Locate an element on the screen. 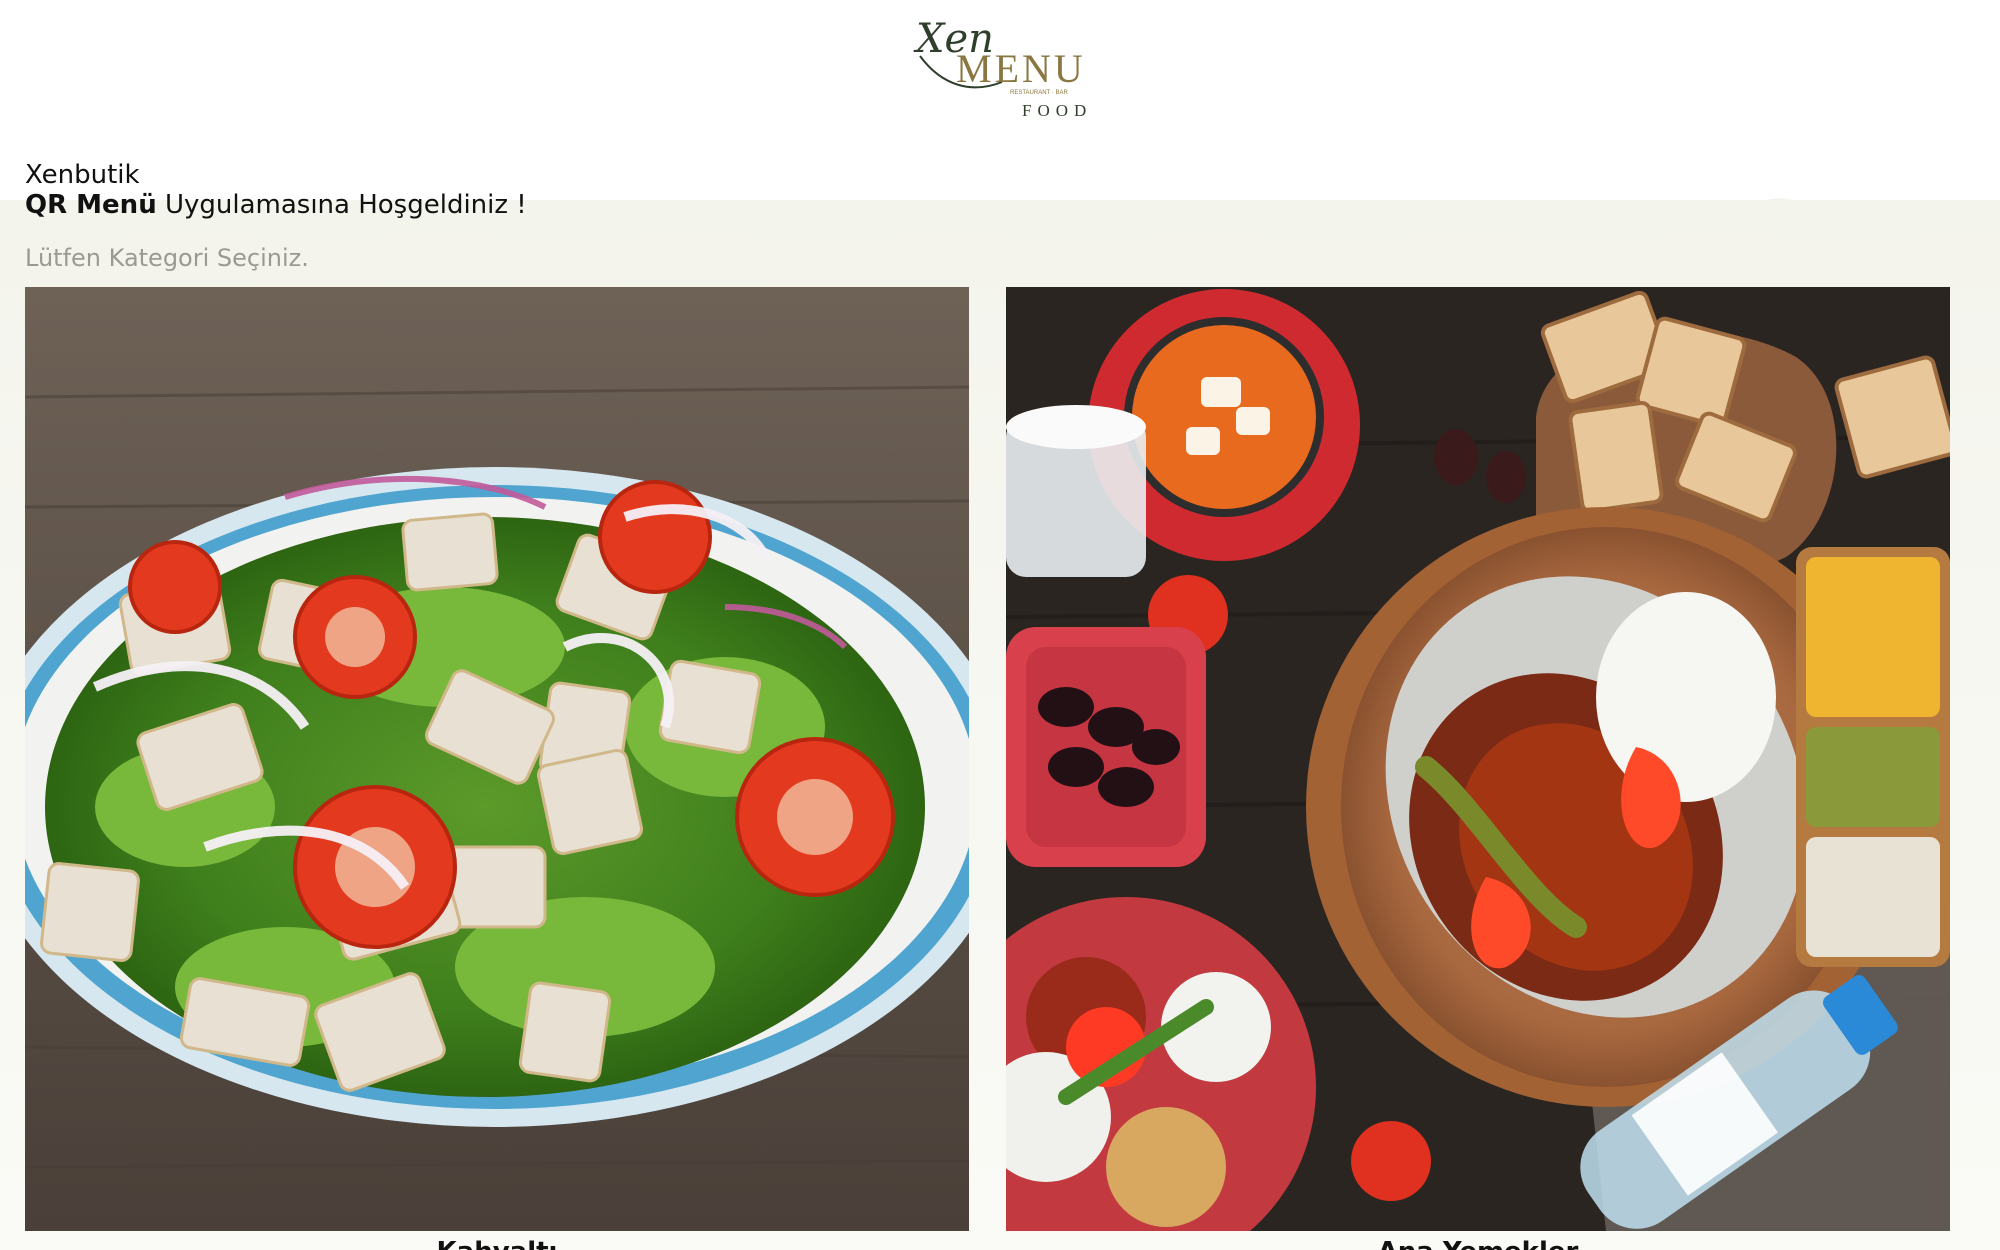 This screenshot has height=1250, width=2000. category-label: Ana Yemekler is located at coordinates (1478, 1243).